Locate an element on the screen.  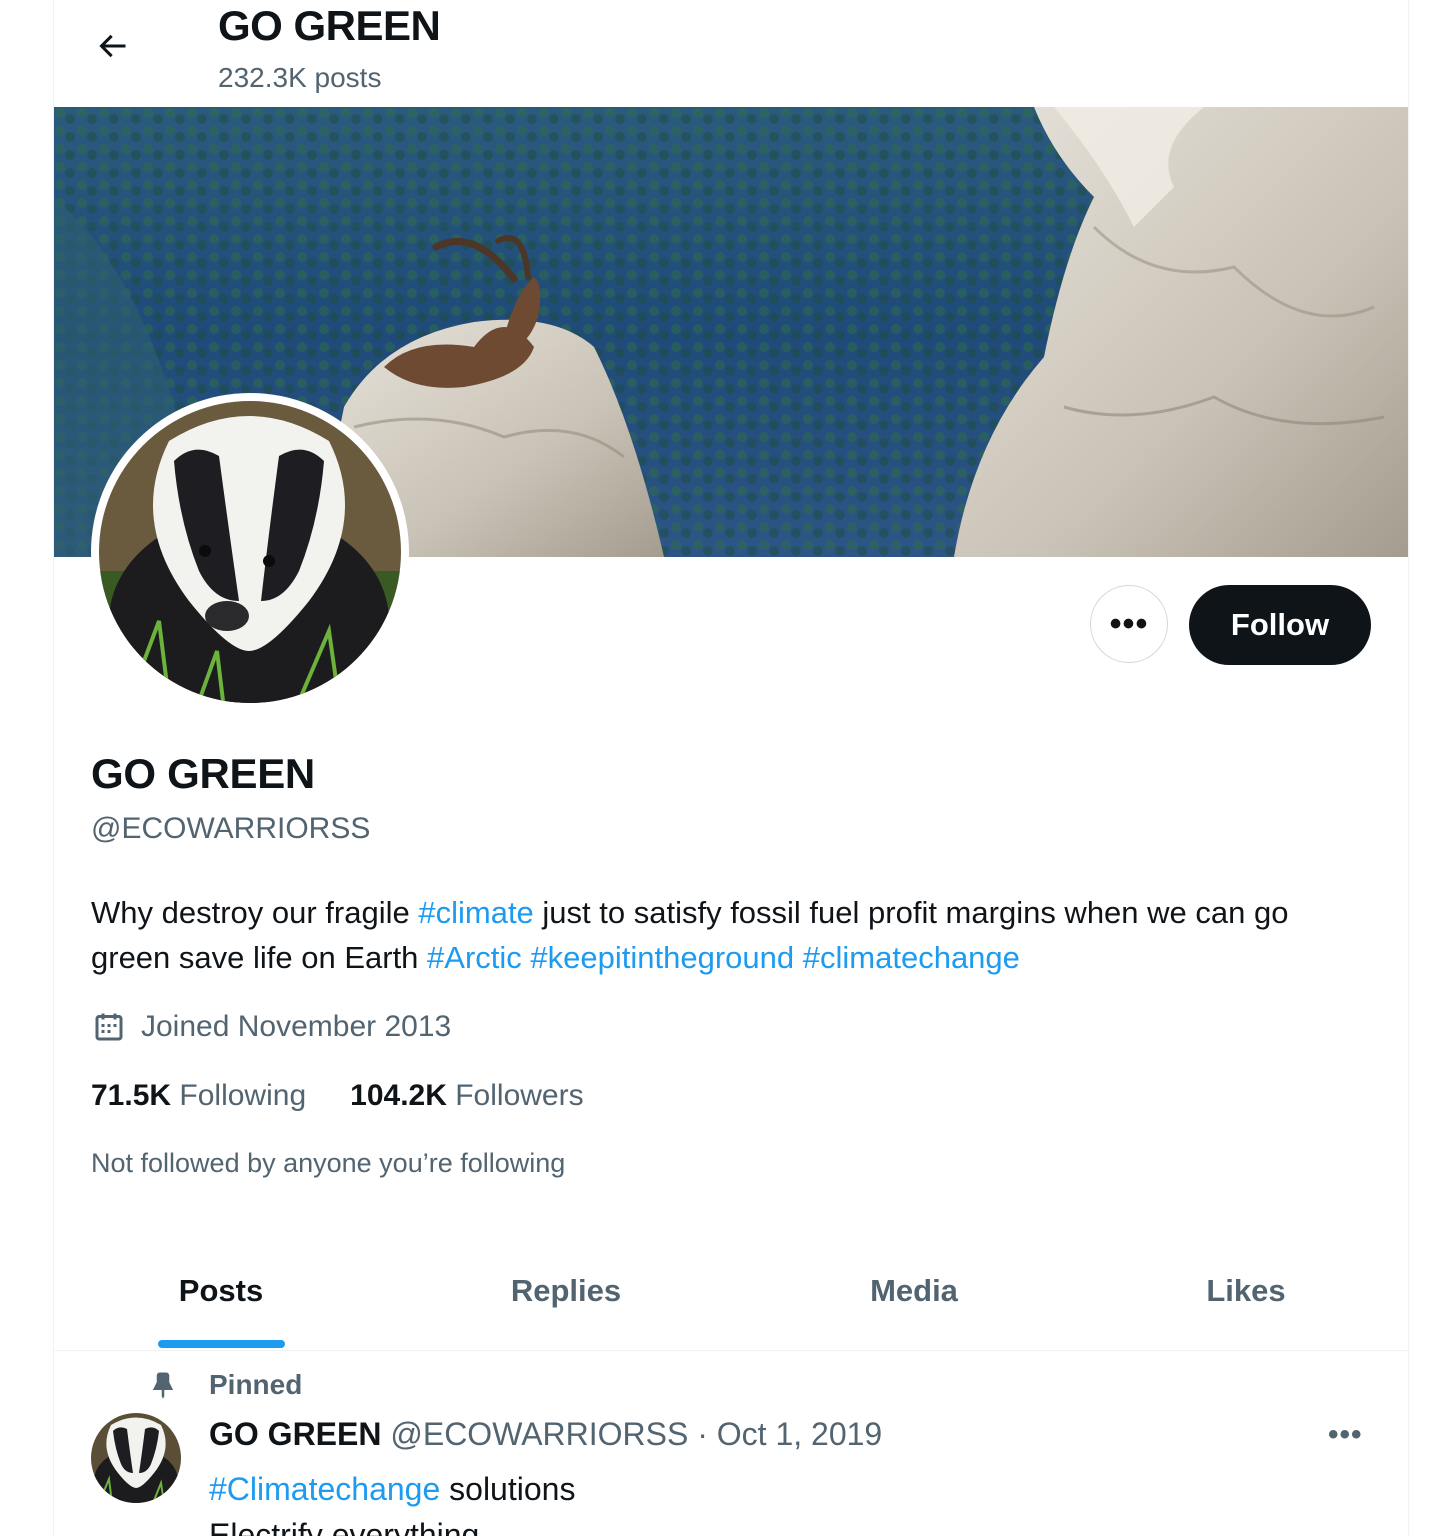
profile-display-name: GO GREEN is located at coordinates (203, 773).